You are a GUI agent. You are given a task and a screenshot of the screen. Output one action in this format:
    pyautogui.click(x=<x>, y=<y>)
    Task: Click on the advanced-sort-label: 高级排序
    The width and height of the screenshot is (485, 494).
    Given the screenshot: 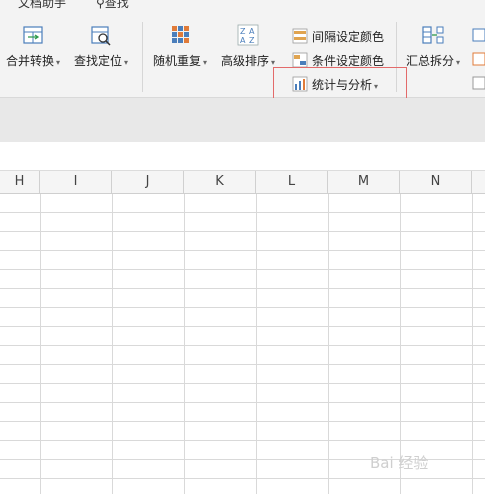 What is the action you would take?
    pyautogui.click(x=244, y=61)
    